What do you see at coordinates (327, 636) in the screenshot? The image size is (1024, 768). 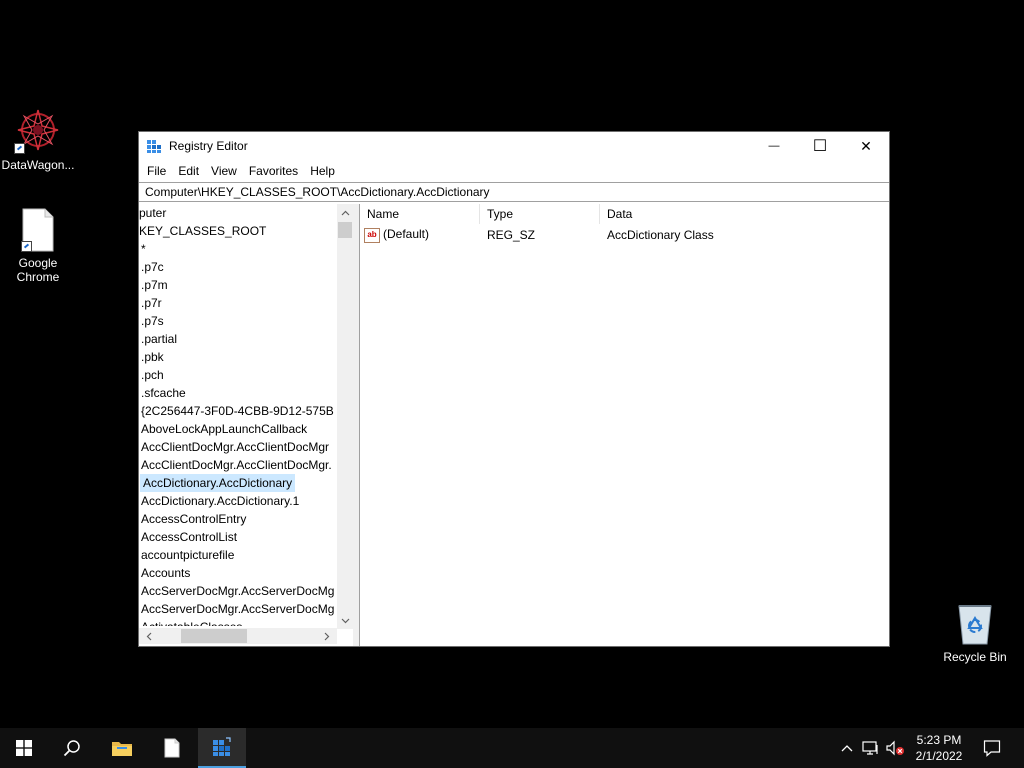 I see `scroll-right-icon` at bounding box center [327, 636].